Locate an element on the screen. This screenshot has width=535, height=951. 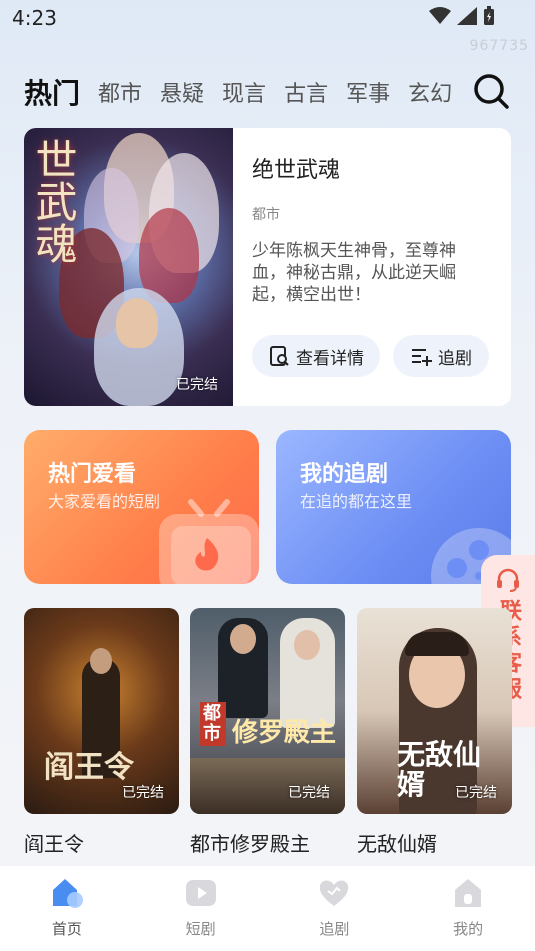
featured-genre: 都市 is located at coordinates (266, 215).